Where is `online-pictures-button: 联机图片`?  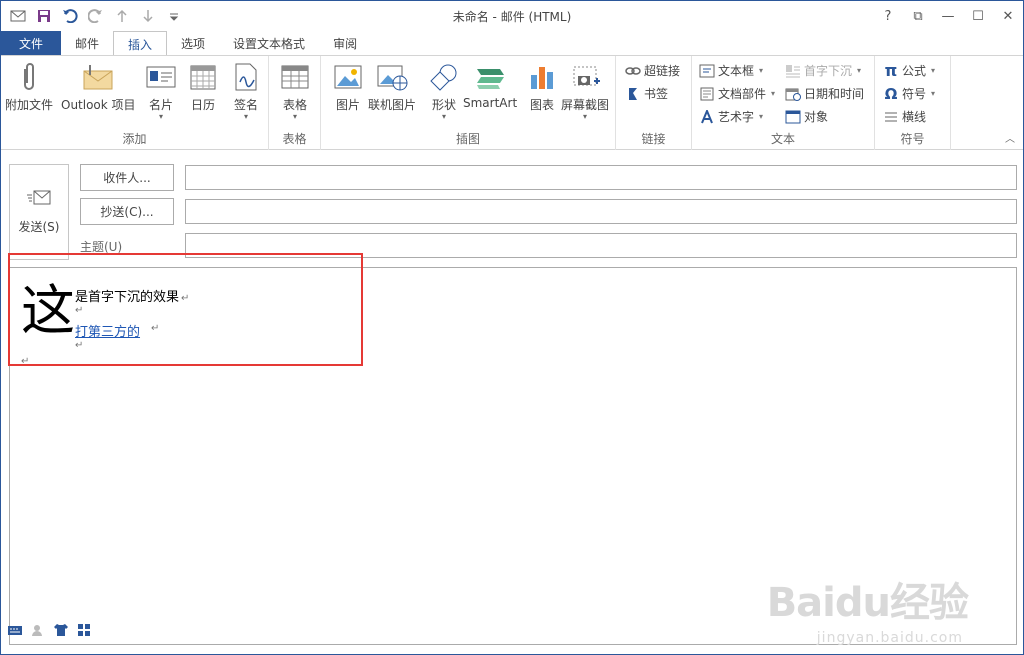
online-pictures-button: 联机图片 is located at coordinates (392, 86).